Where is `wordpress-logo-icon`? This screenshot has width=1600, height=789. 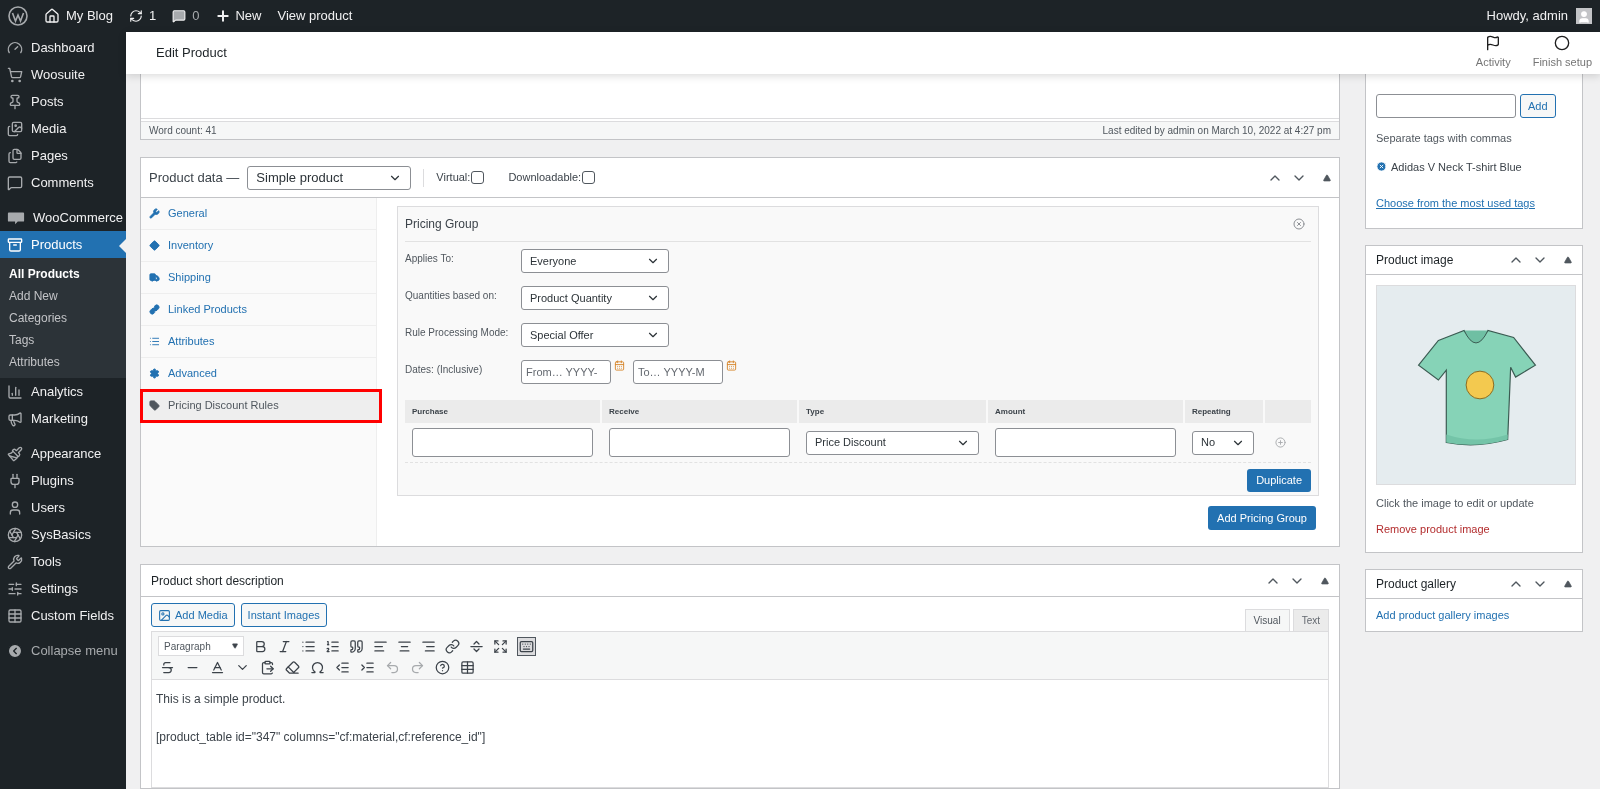 wordpress-logo-icon is located at coordinates (18, 16).